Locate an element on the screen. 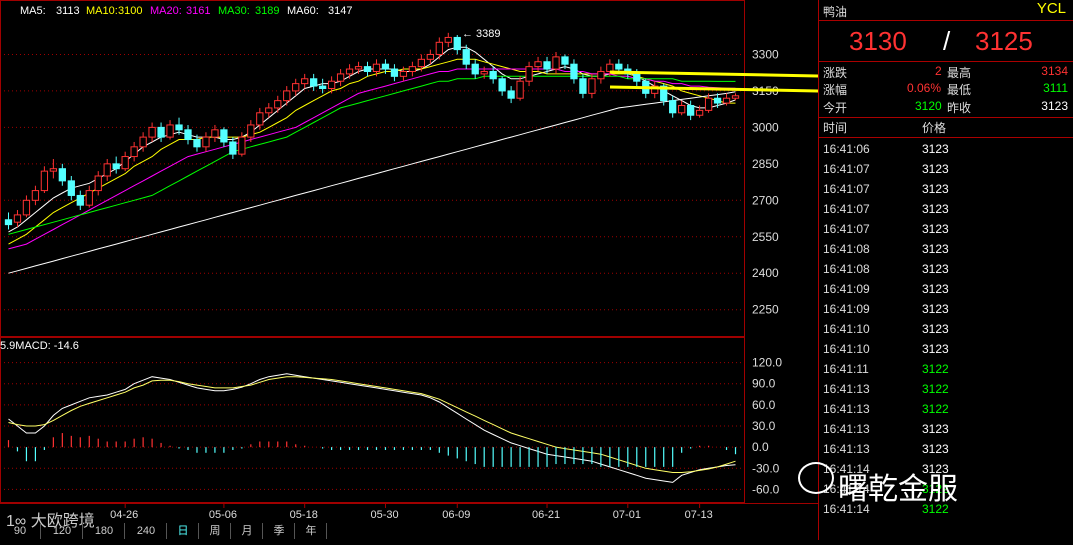 Image resolution: width=1073 pixels, height=545 pixels. macd-tick-label: 60.0 is located at coordinates (764, 405).